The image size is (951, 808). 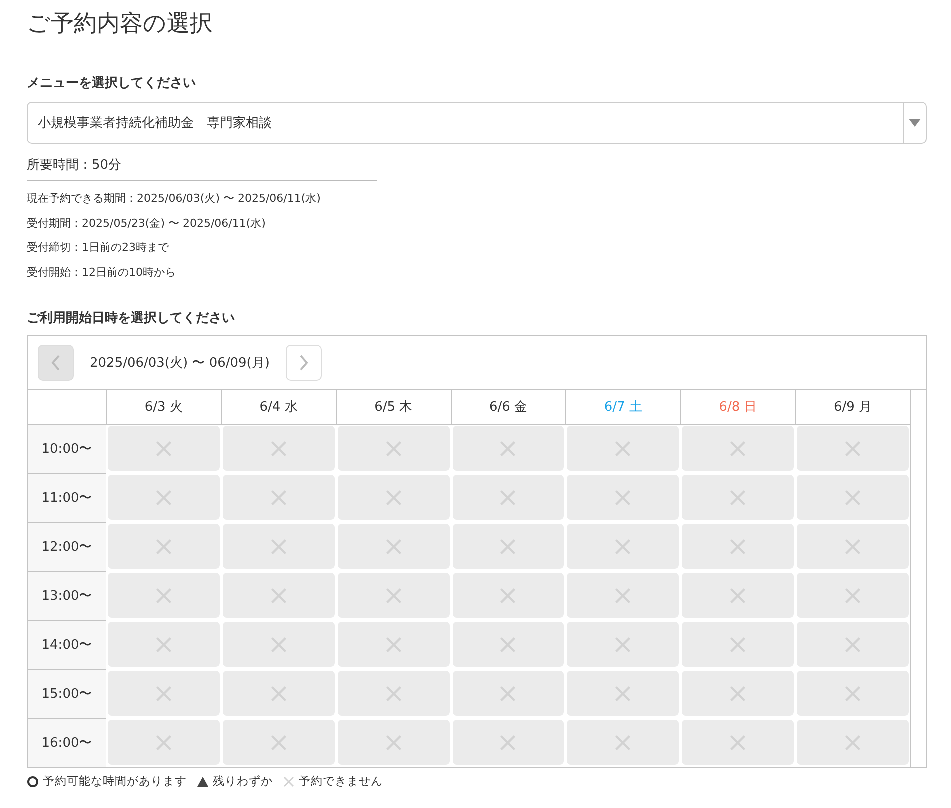 I want to click on next-week-button, so click(x=304, y=362).